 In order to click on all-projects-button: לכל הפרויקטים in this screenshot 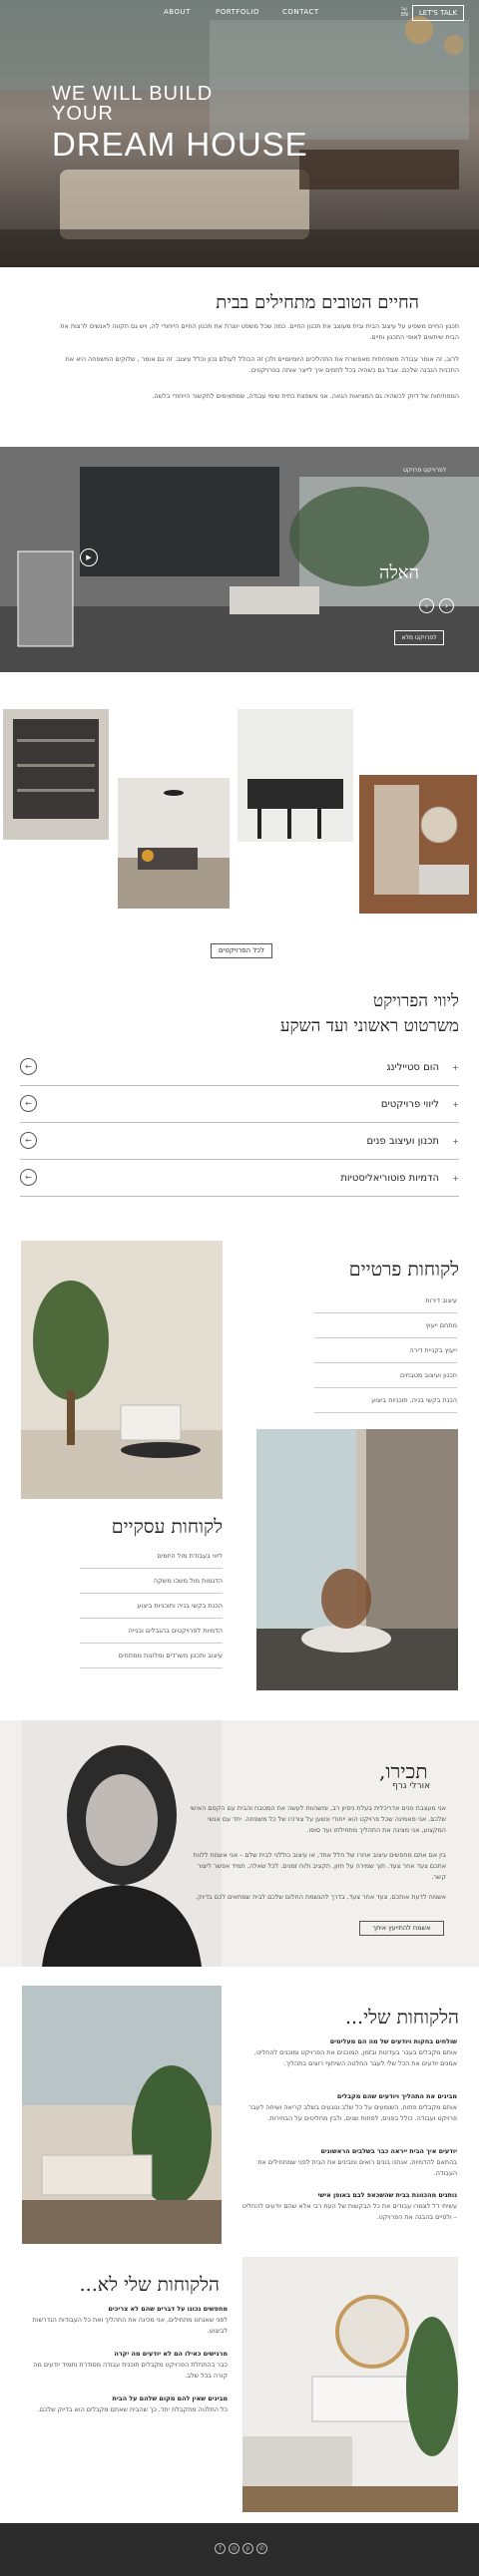, I will do `click(241, 950)`.